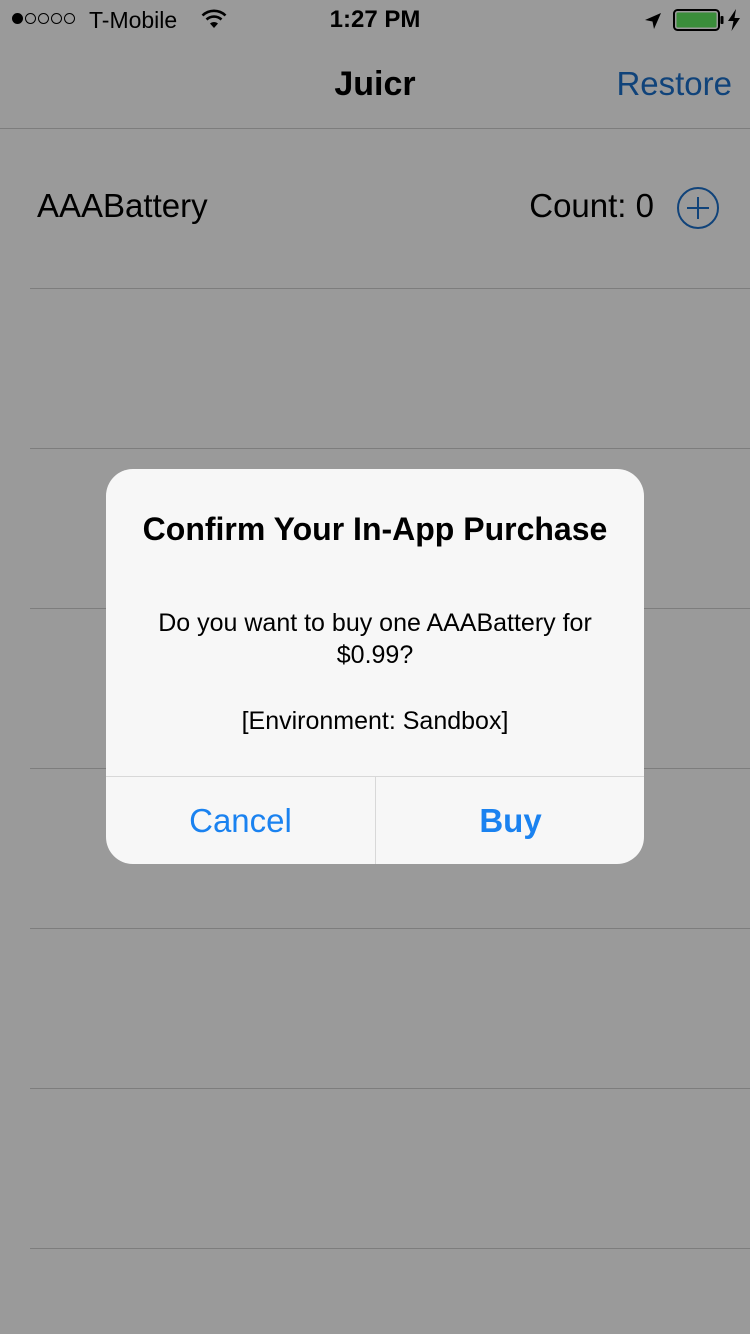 This screenshot has width=750, height=1334. Describe the element at coordinates (698, 210) in the screenshot. I see `add-circle-icon` at that location.